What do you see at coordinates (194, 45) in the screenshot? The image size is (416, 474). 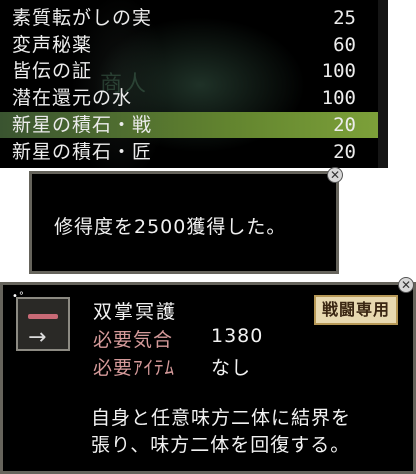 I see `list-item: 変声秘薬 60` at bounding box center [194, 45].